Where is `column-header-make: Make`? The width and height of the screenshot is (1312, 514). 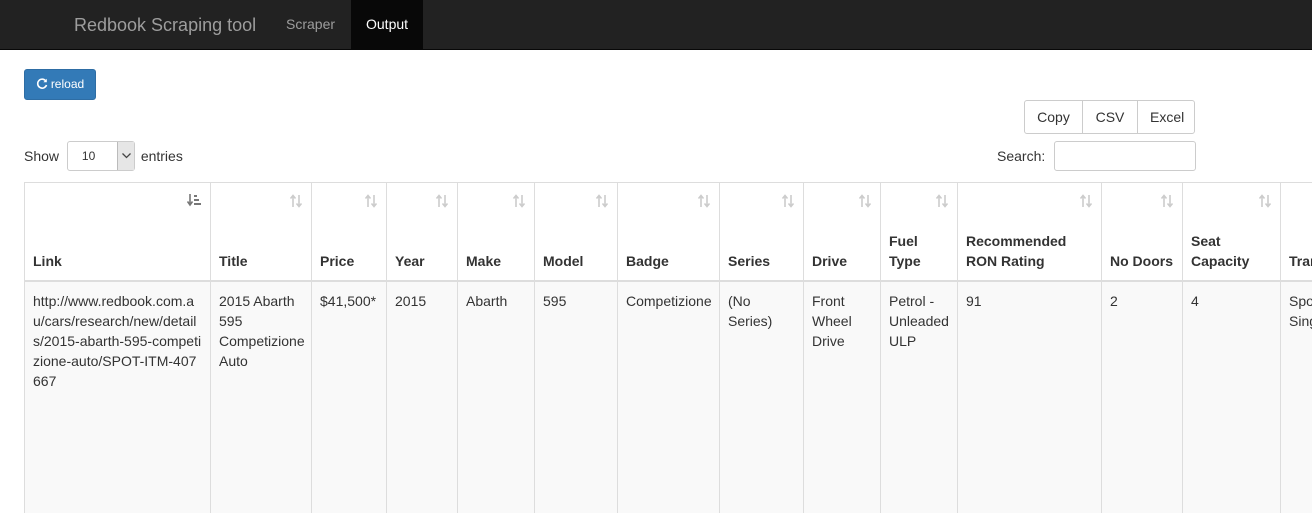
column-header-make: Make is located at coordinates (496, 232).